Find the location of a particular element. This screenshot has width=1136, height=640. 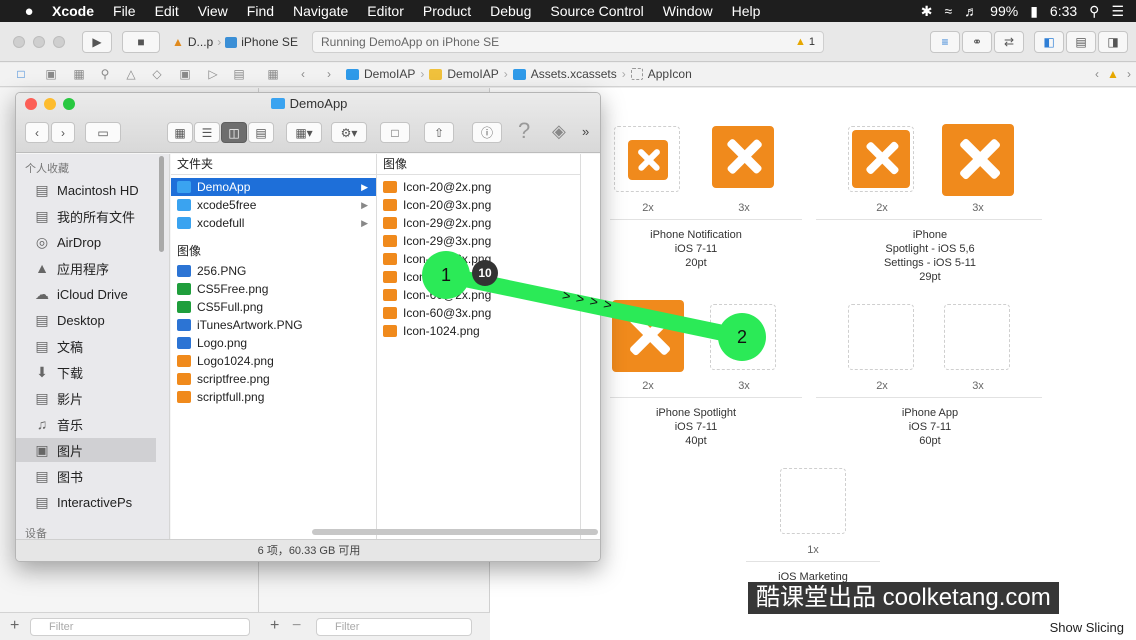

symbol-navigator-icon: ▦ is located at coordinates (79, 74).